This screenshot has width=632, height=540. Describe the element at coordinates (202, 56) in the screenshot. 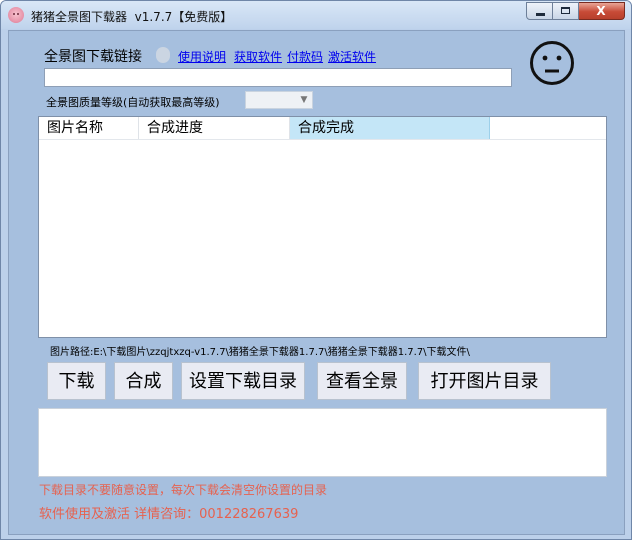

I see `usage-link: 使用说明` at that location.